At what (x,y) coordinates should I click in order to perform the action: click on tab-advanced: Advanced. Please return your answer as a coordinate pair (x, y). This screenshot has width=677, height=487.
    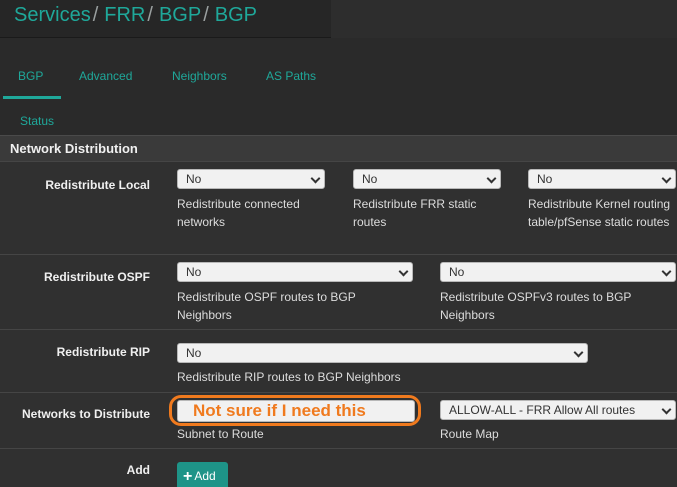
    Looking at the image, I should click on (105, 76).